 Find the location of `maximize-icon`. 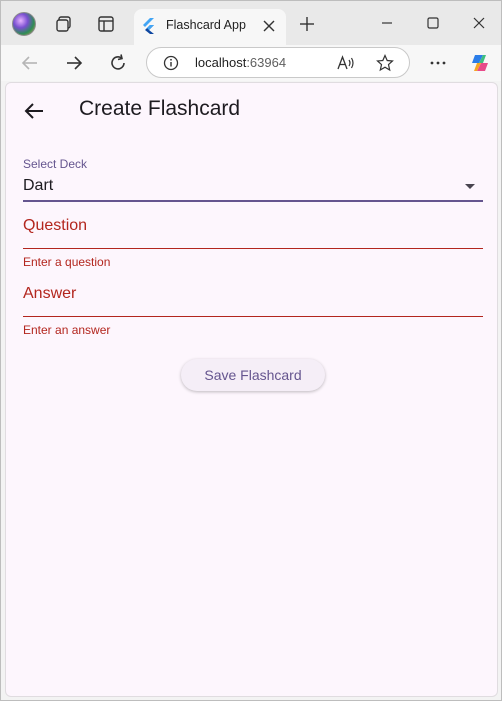

maximize-icon is located at coordinates (433, 23).